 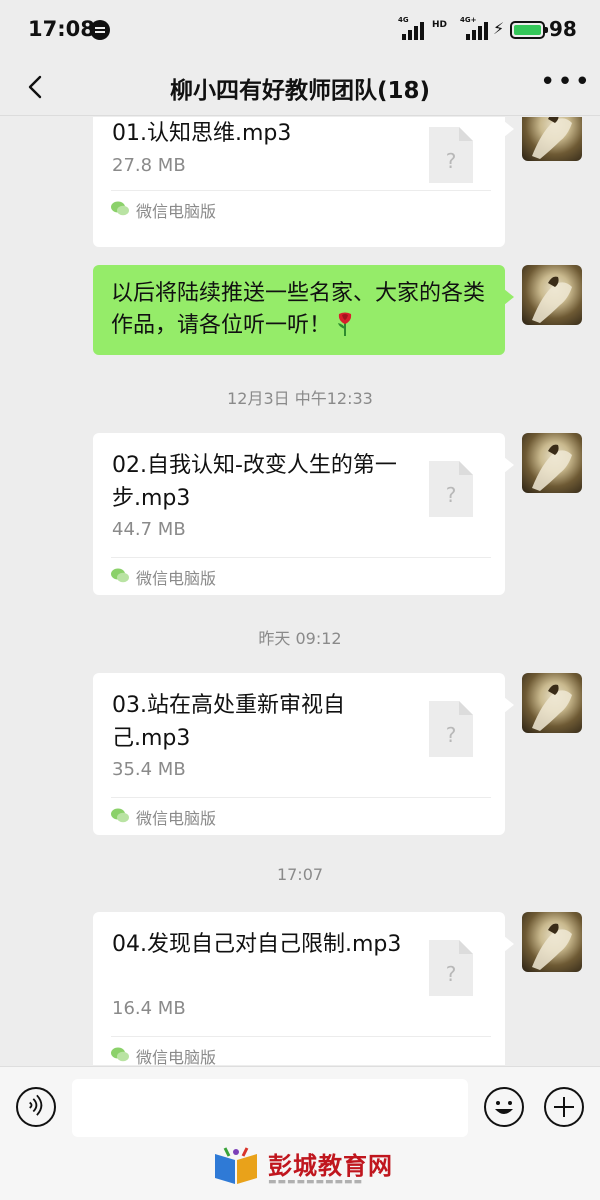 What do you see at coordinates (303, 514) in the screenshot?
I see `file-message-card: 02.自我认知-改变人生的第一步.mp3 44.7 MB ? 微信电脑版` at bounding box center [303, 514].